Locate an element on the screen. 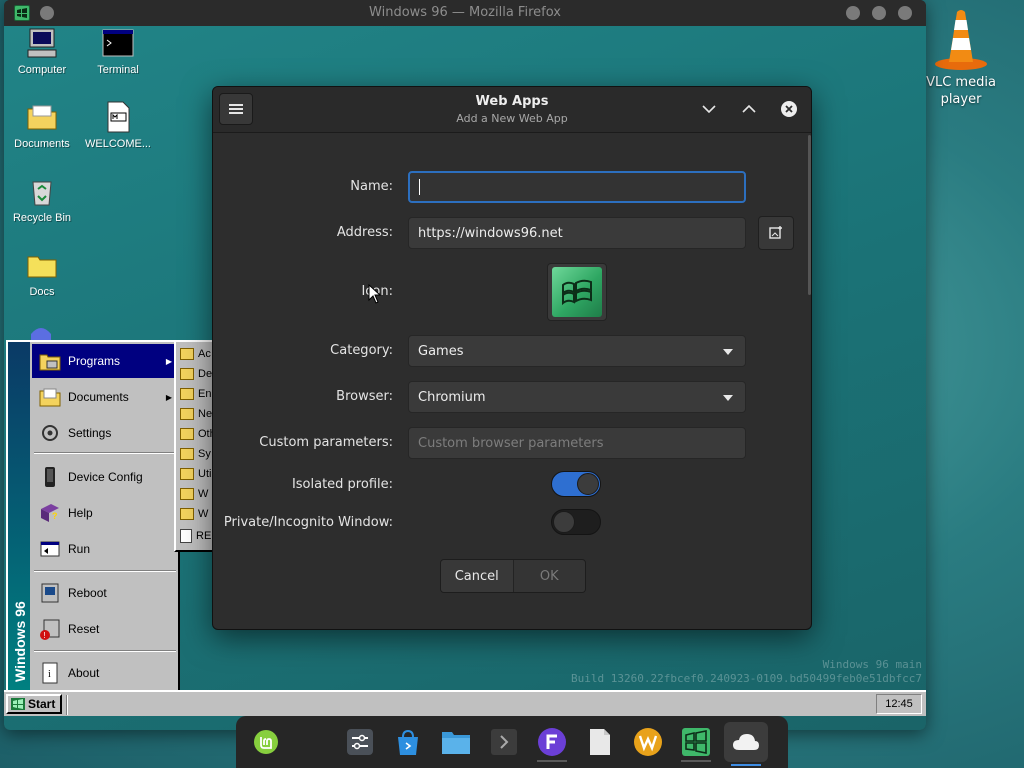 The height and width of the screenshot is (768, 1024). windows96-icon is located at coordinates (696, 742).